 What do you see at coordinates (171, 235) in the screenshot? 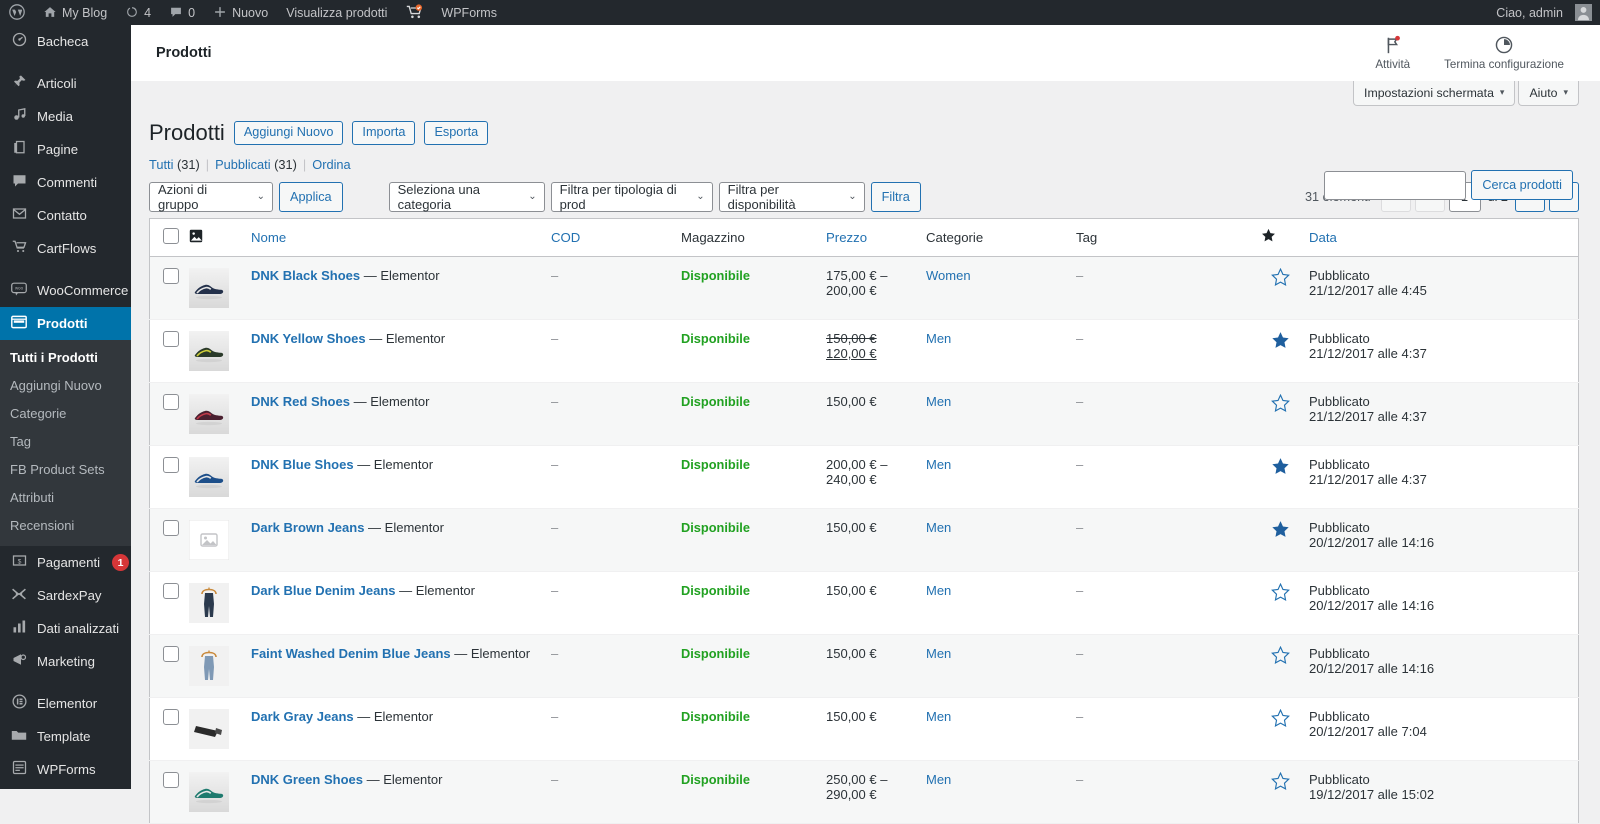
I see `select-all-checkbox` at bounding box center [171, 235].